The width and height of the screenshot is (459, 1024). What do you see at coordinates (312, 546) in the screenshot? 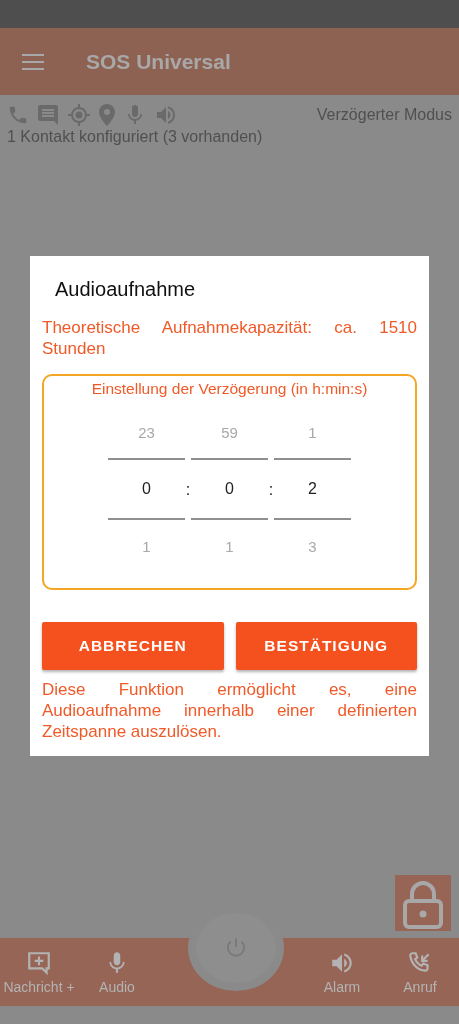
I see `picker-option: 3` at bounding box center [312, 546].